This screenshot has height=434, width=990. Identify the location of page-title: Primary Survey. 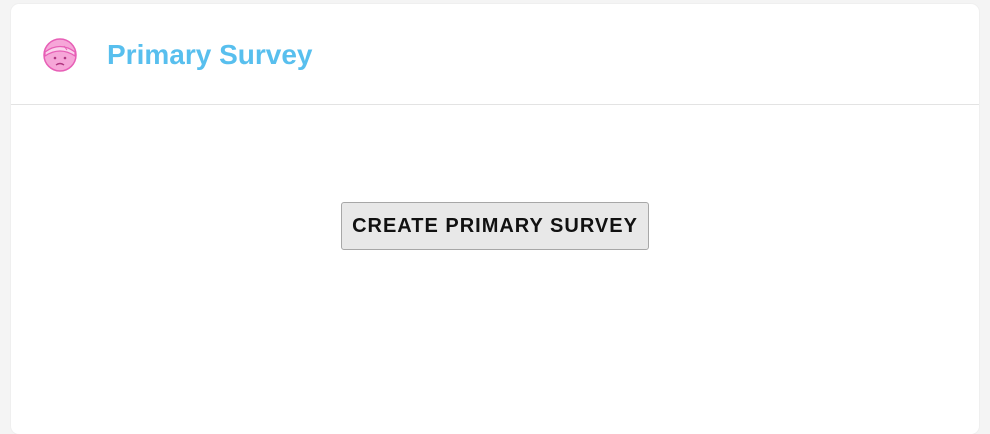
(210, 54).